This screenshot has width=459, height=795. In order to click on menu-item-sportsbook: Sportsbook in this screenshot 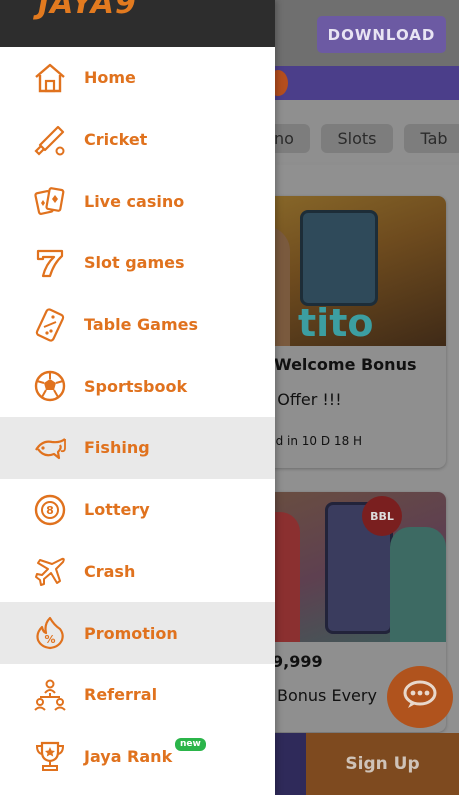, I will do `click(137, 386)`.